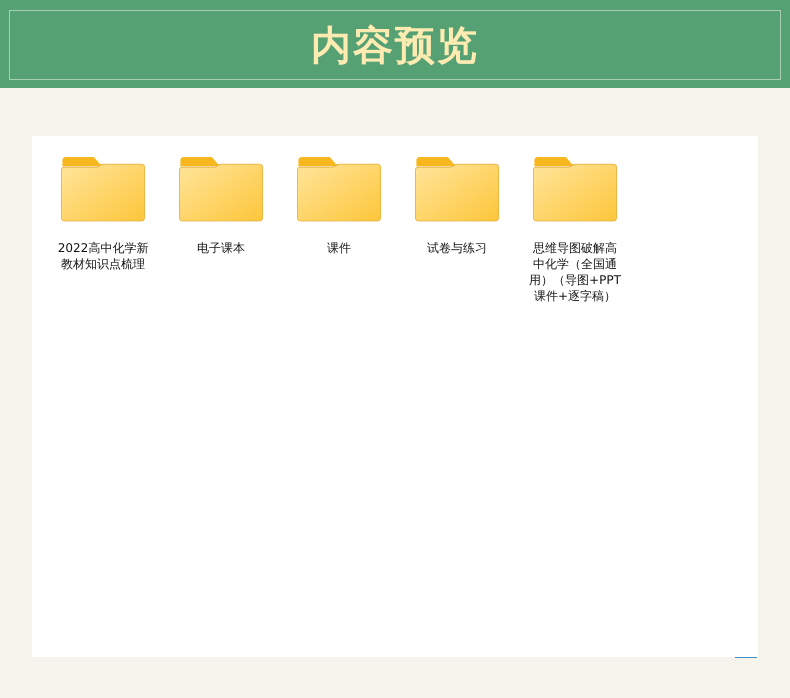  What do you see at coordinates (221, 248) in the screenshot?
I see `folder-name: 电子课本` at bounding box center [221, 248].